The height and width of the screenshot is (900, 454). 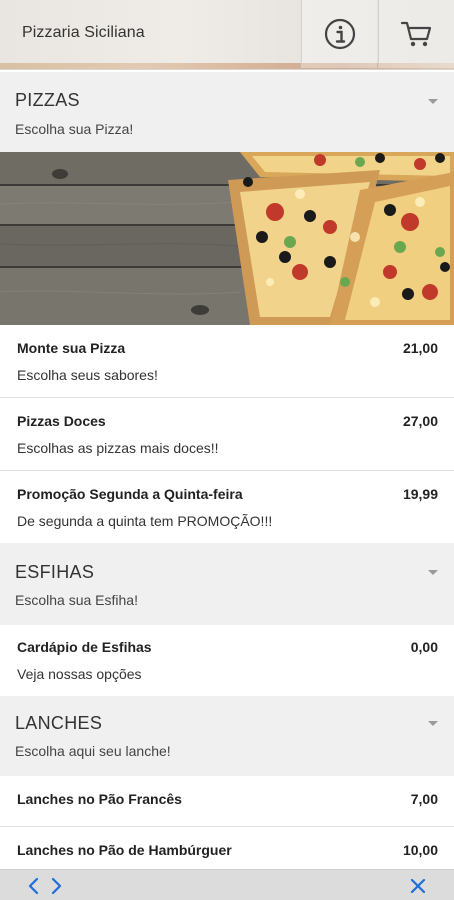 What do you see at coordinates (99, 799) in the screenshot?
I see `item-name: Lanches no Pão Francês` at bounding box center [99, 799].